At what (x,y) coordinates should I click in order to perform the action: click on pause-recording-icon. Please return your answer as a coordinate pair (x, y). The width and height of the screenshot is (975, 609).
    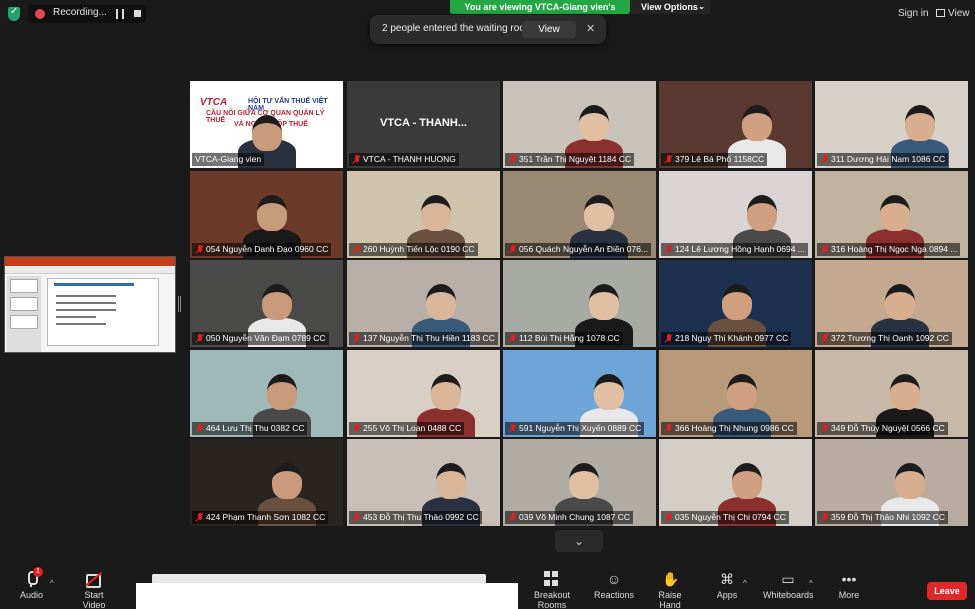
    Looking at the image, I should click on (120, 14).